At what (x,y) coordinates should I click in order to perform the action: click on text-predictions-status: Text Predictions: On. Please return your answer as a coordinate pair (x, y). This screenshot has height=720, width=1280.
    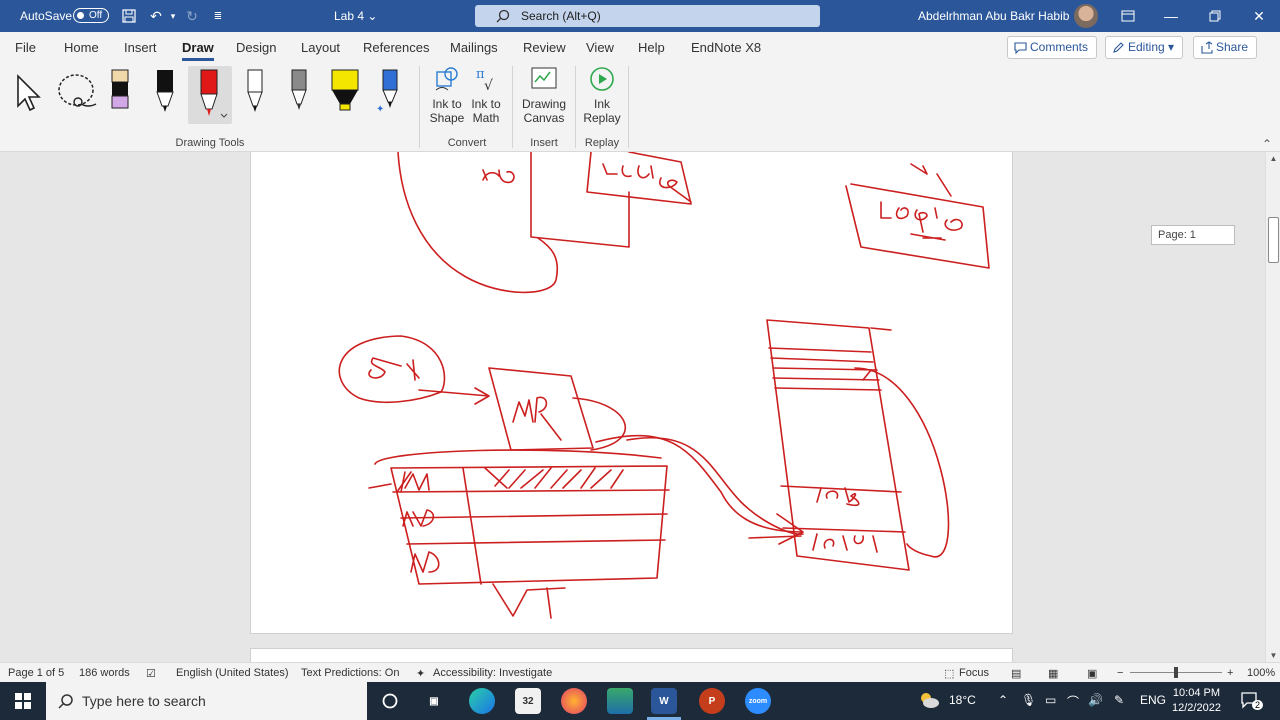
    Looking at the image, I should click on (350, 673).